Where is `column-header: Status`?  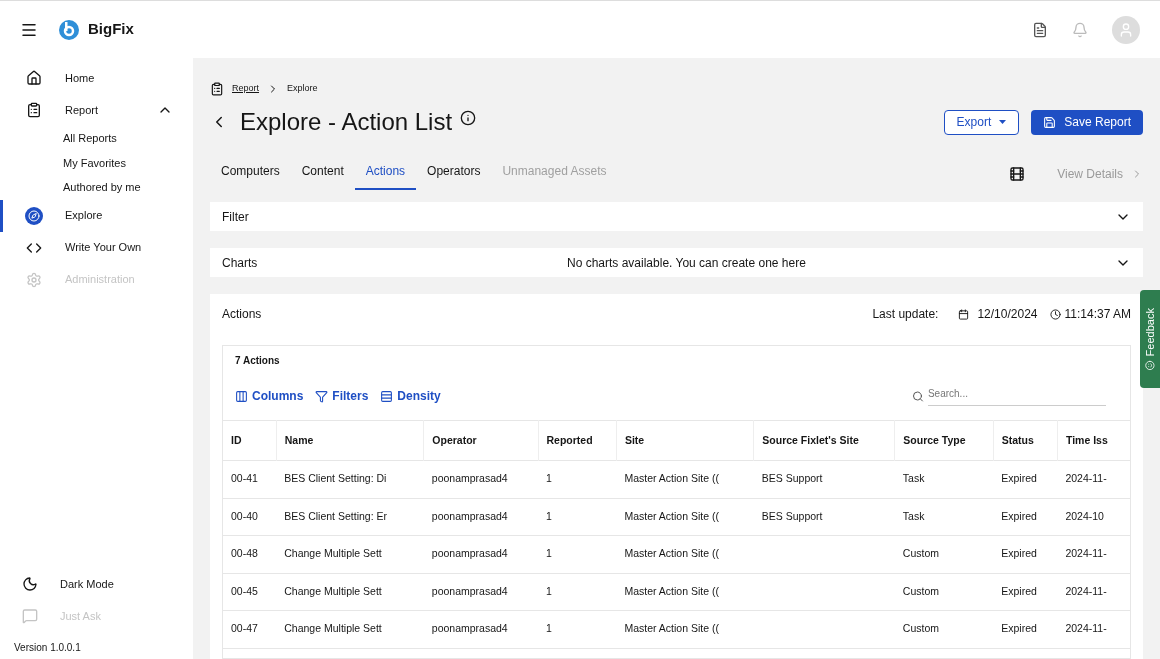 column-header: Status is located at coordinates (1025, 440).